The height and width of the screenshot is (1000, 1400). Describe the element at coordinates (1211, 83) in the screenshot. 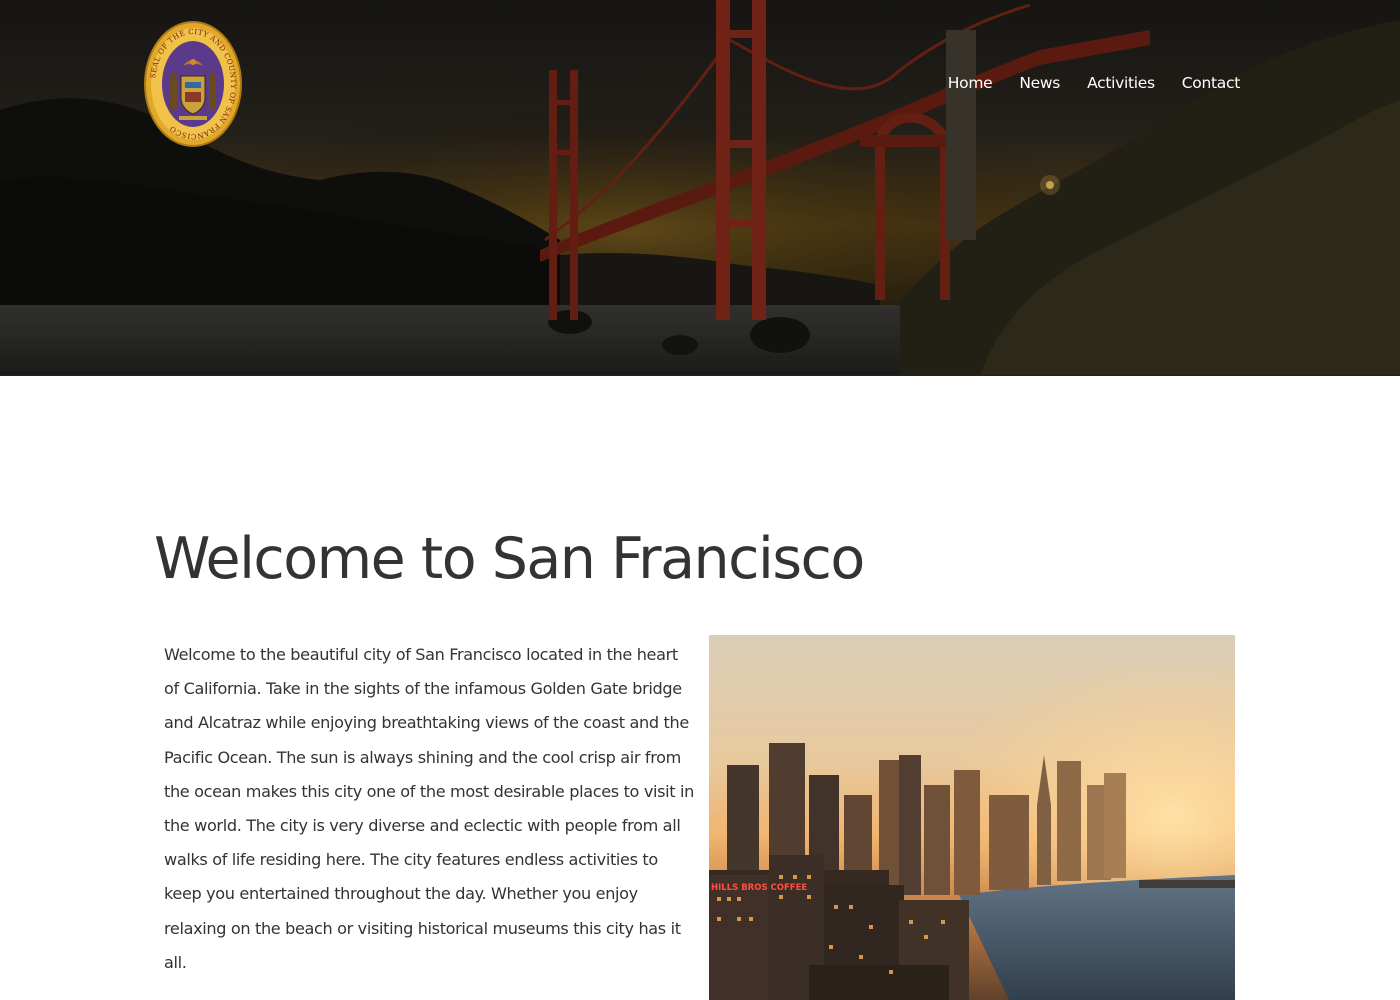

I see `nav-contact-link: Contact` at that location.